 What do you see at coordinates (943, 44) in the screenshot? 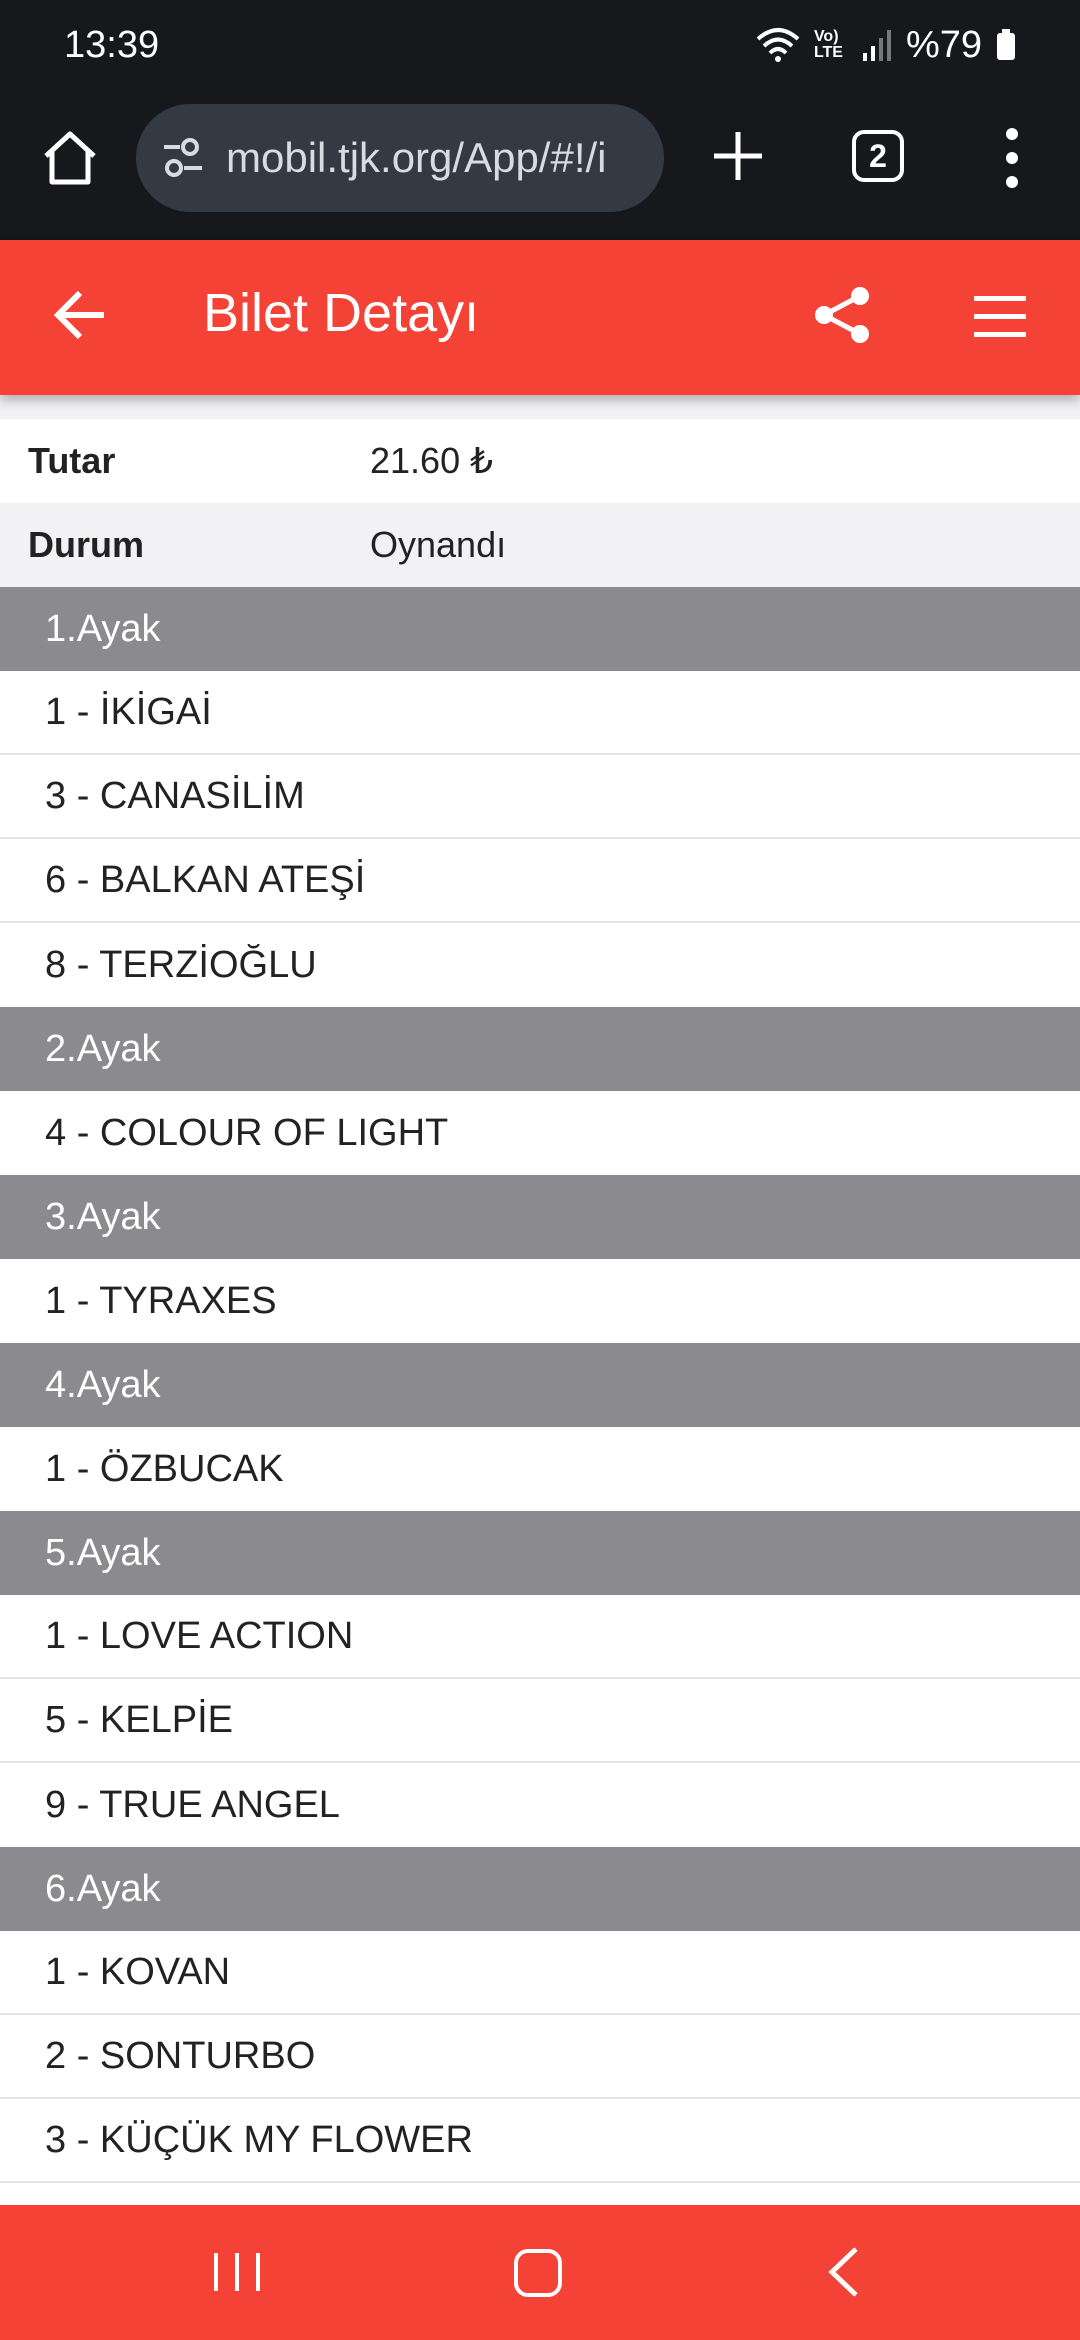
I see `battery-percent: %79` at bounding box center [943, 44].